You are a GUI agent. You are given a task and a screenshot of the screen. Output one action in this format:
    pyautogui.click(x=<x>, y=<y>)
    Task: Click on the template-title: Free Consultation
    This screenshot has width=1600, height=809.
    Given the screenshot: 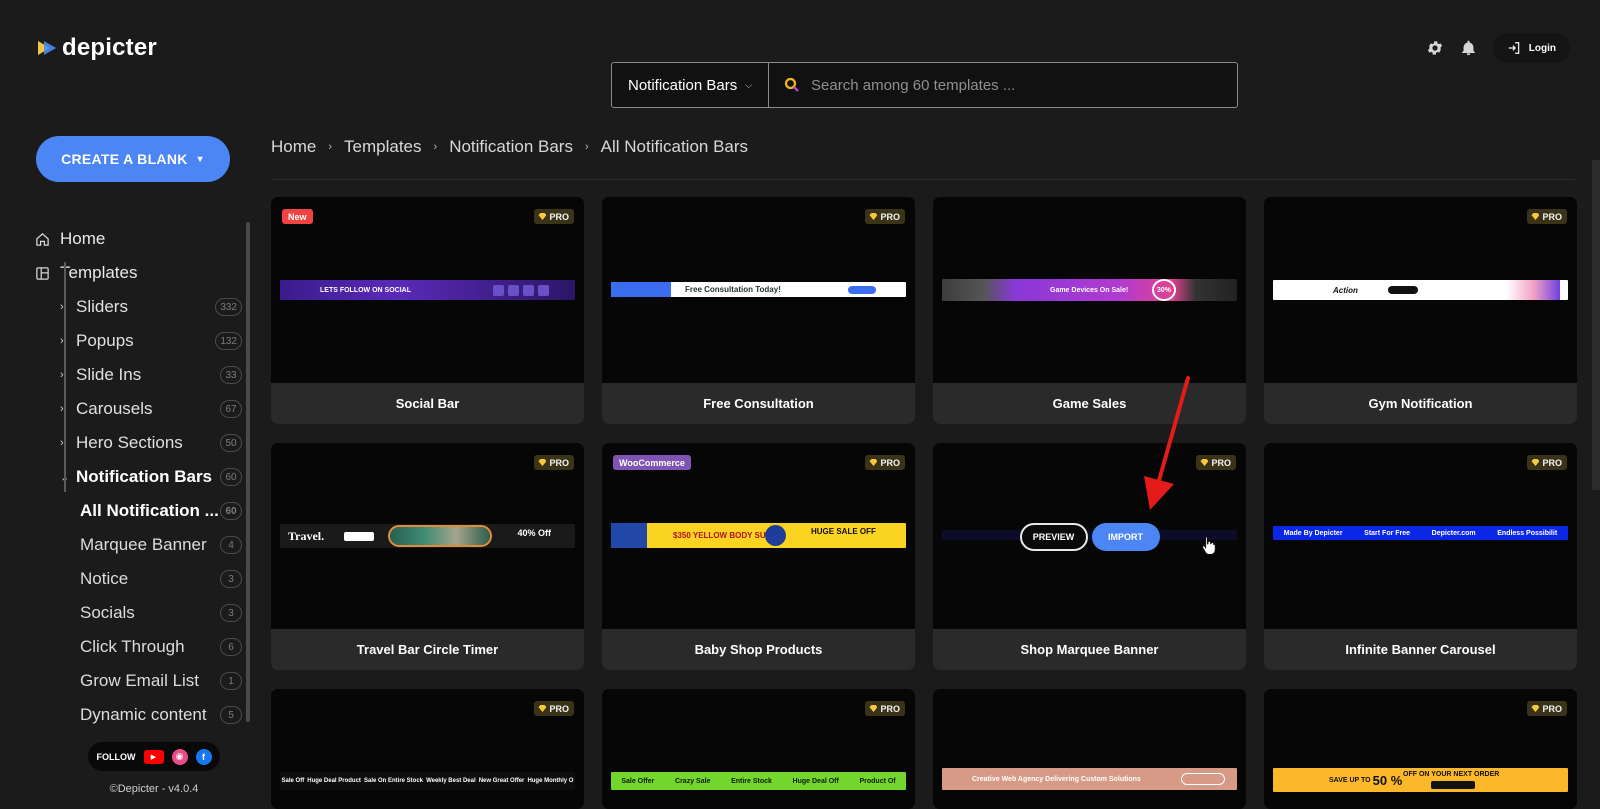 What is the action you would take?
    pyautogui.click(x=758, y=403)
    